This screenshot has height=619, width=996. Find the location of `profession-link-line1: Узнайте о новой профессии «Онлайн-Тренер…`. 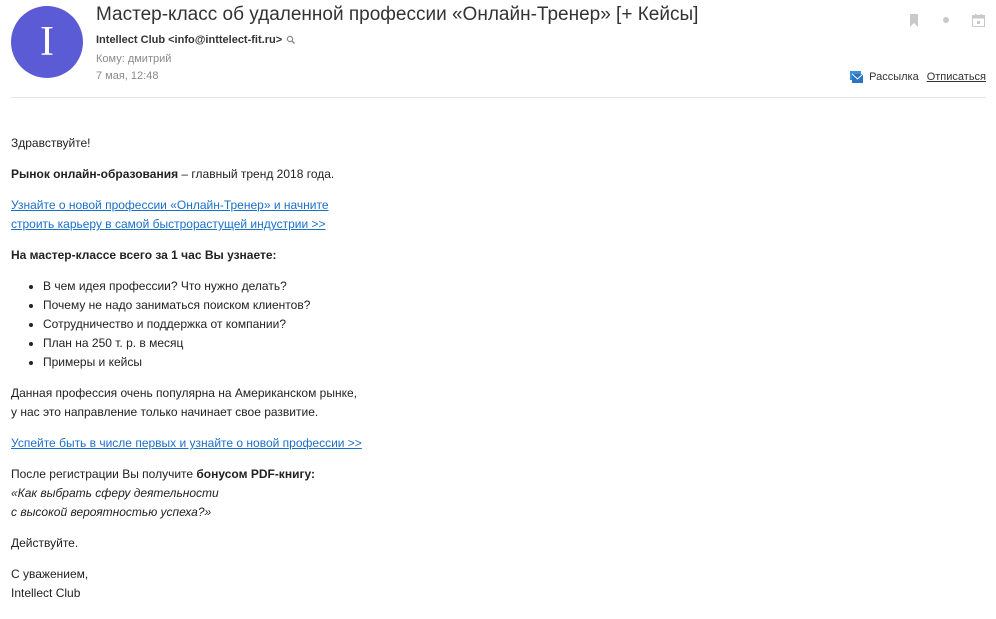

profession-link-line1: Узнайте о новой профессии «Онлайн-Тренер… is located at coordinates (170, 205).